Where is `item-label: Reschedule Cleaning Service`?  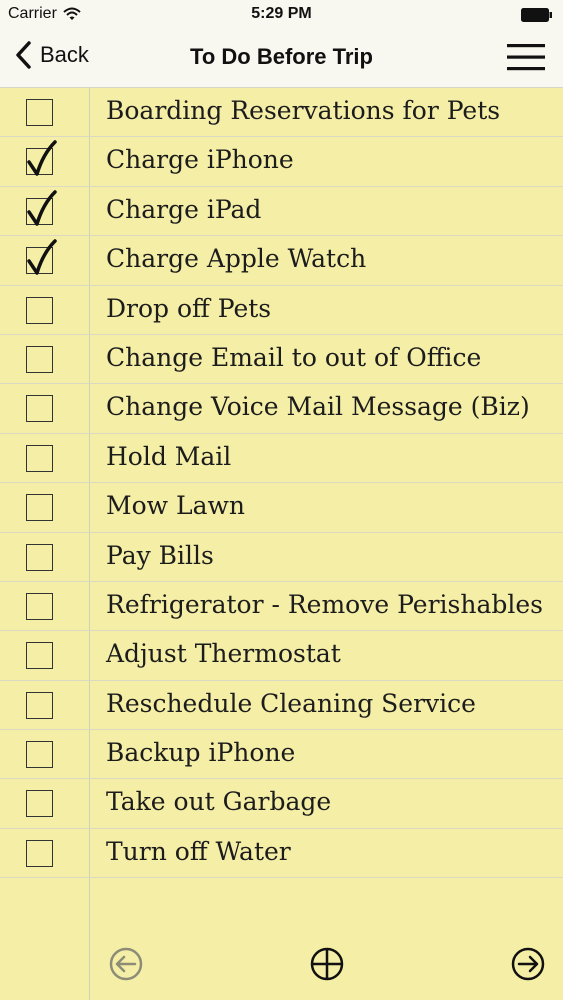 item-label: Reschedule Cleaning Service is located at coordinates (291, 703).